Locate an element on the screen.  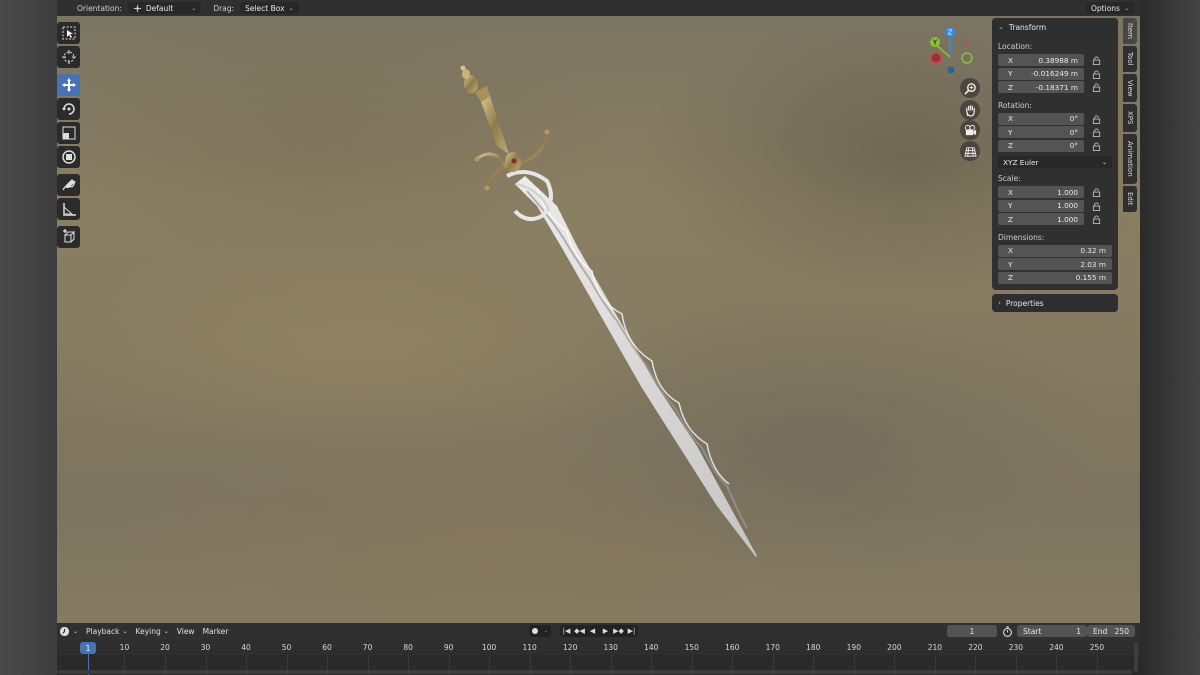
properties-panel-header: › Properties is located at coordinates (1055, 303).